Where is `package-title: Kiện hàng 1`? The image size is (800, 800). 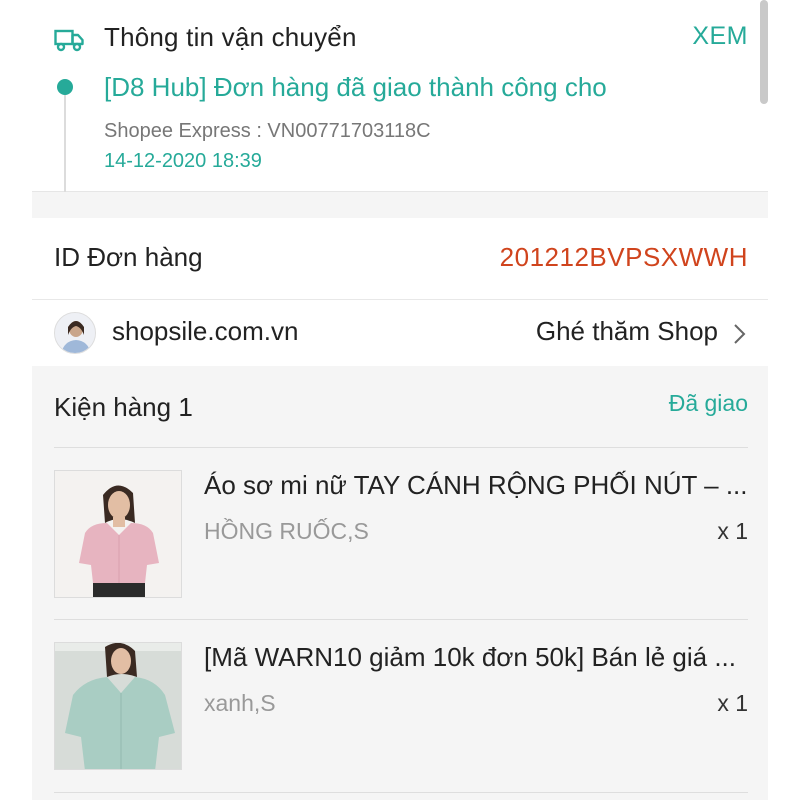 package-title: Kiện hàng 1 is located at coordinates (123, 407).